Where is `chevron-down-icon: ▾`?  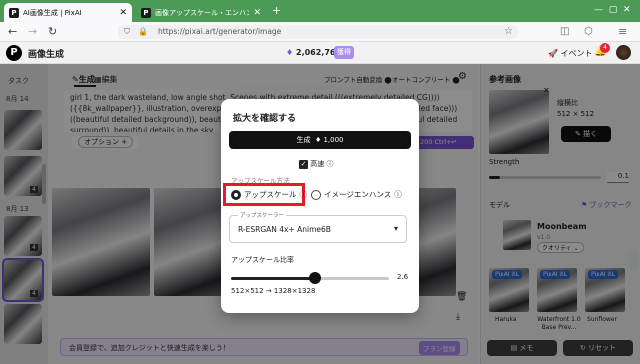 chevron-down-icon: ▾ is located at coordinates (396, 228).